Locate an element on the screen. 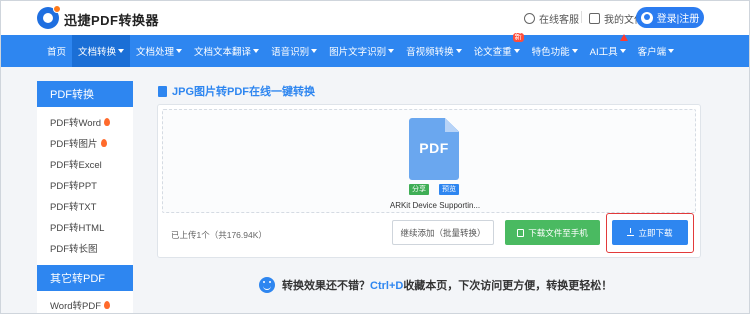 This screenshot has height=314, width=750. nav-document-conversion: 文档转换 is located at coordinates (101, 51).